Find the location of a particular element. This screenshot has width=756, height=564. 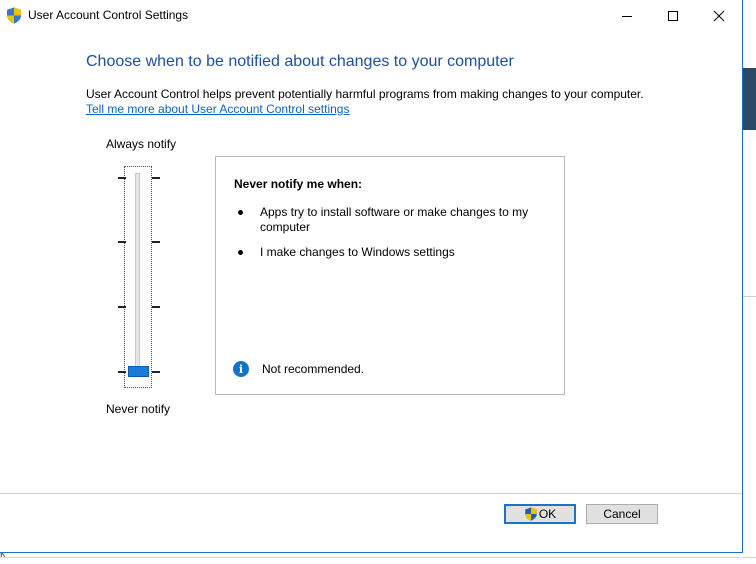

recommendation-note: Not recommended. is located at coordinates (313, 369).